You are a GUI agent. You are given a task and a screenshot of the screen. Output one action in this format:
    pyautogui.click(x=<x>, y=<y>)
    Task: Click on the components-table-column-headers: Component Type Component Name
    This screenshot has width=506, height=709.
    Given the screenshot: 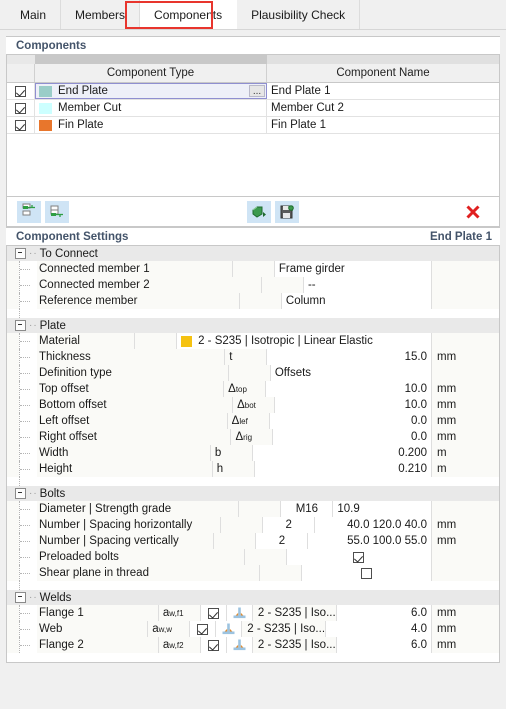 What is the action you would take?
    pyautogui.click(x=253, y=73)
    